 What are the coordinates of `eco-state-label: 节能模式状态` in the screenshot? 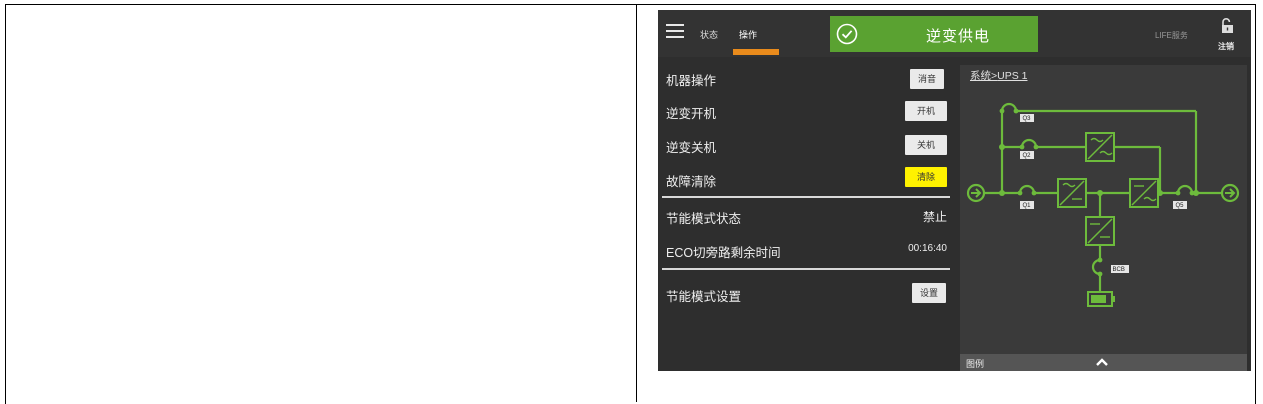 It's located at (704, 219).